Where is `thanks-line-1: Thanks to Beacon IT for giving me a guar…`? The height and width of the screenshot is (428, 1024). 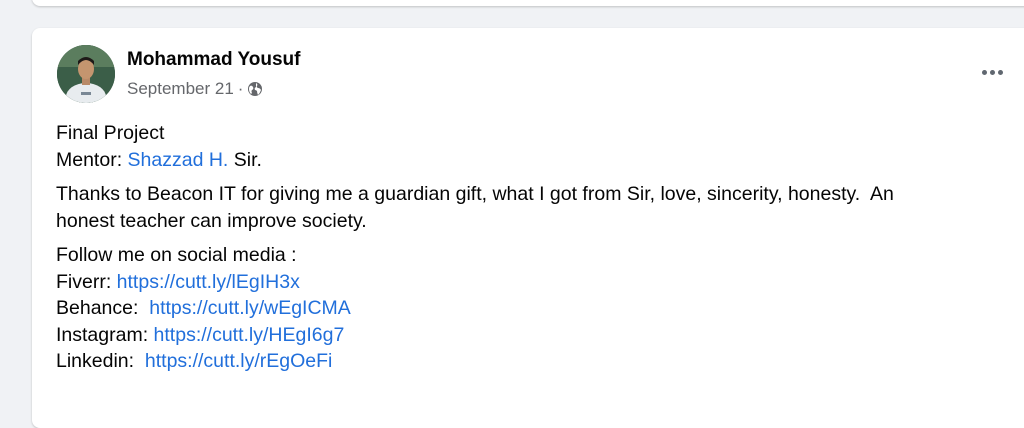 thanks-line-1: Thanks to Beacon IT for giving me a guar… is located at coordinates (475, 194).